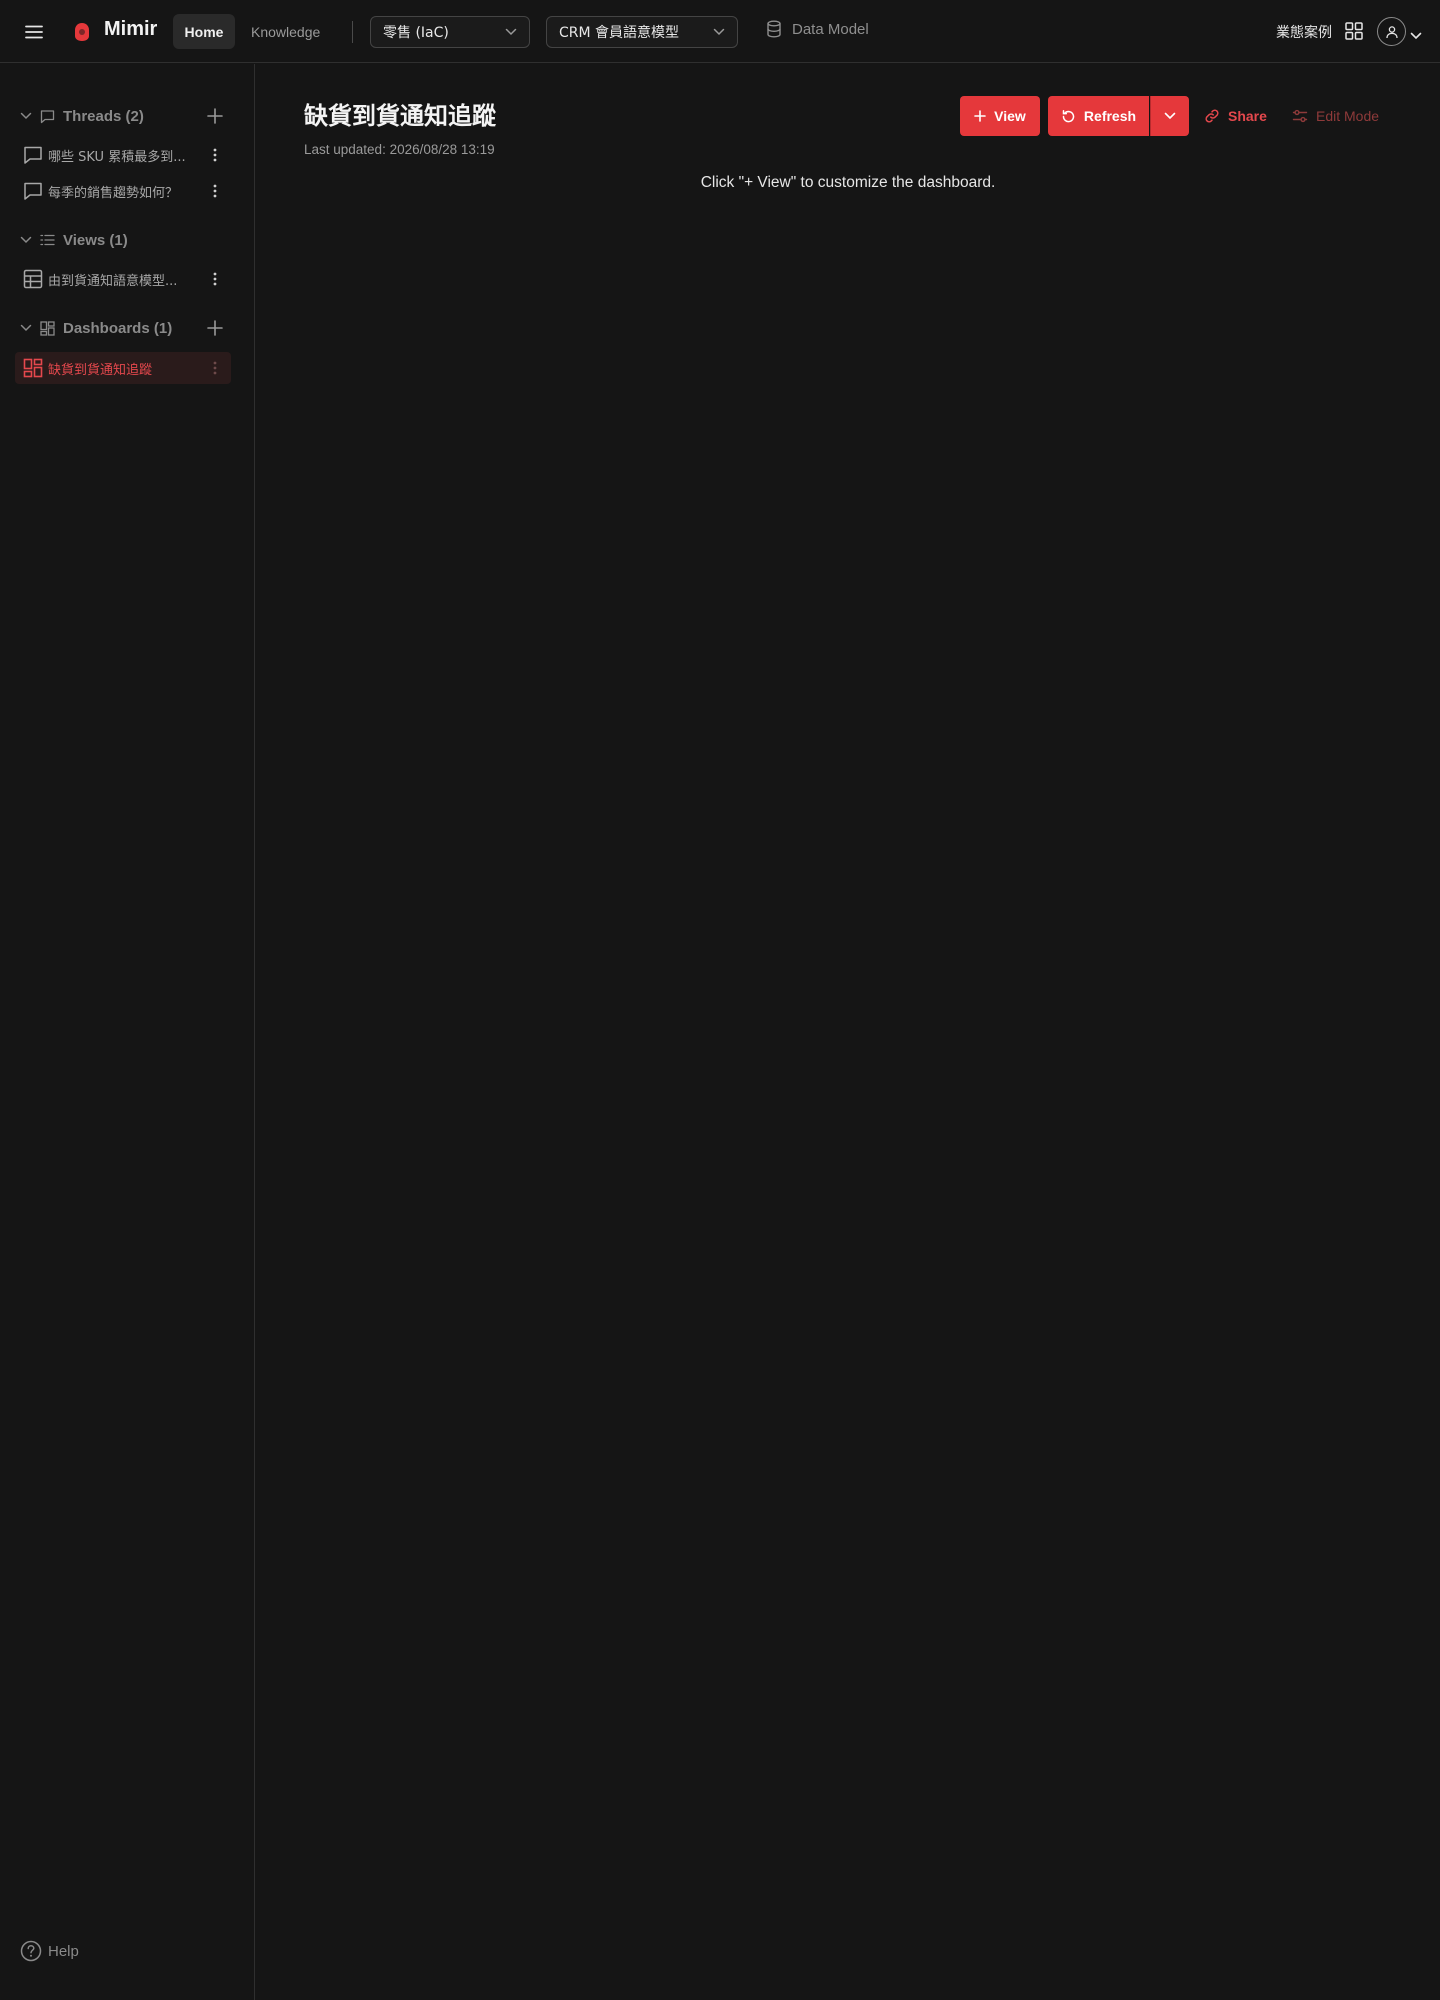 The width and height of the screenshot is (1440, 2000). I want to click on add-dashboard-button, so click(215, 328).